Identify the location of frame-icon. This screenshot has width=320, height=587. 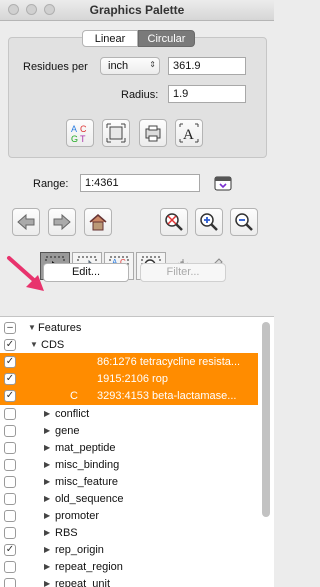
(116, 133).